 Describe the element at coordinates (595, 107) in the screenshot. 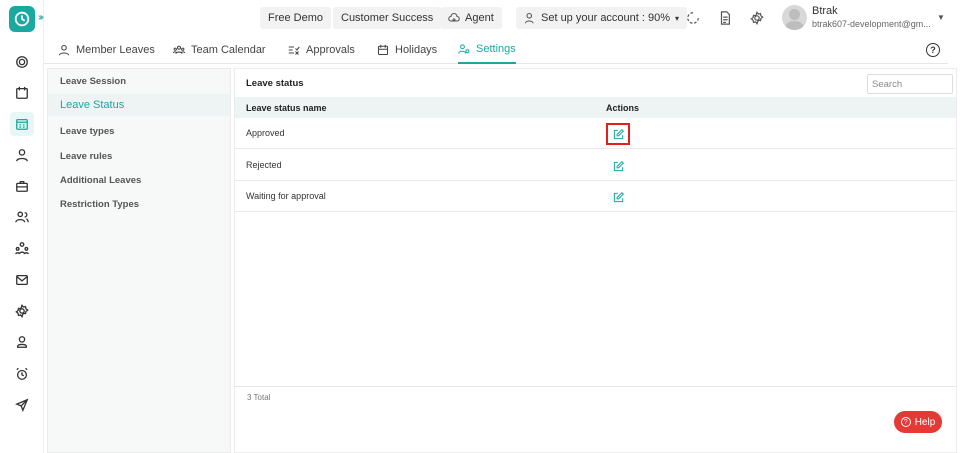

I see `table-header: Leave status name Actions` at that location.